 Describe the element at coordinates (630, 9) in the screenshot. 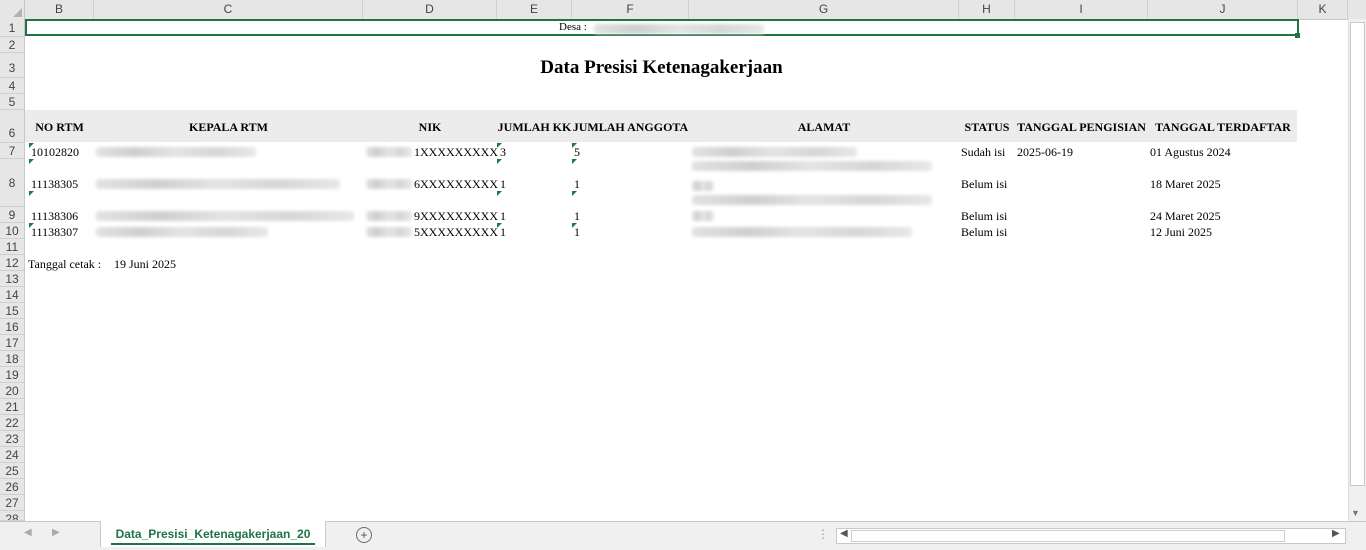

I see `column-header-f: F` at that location.